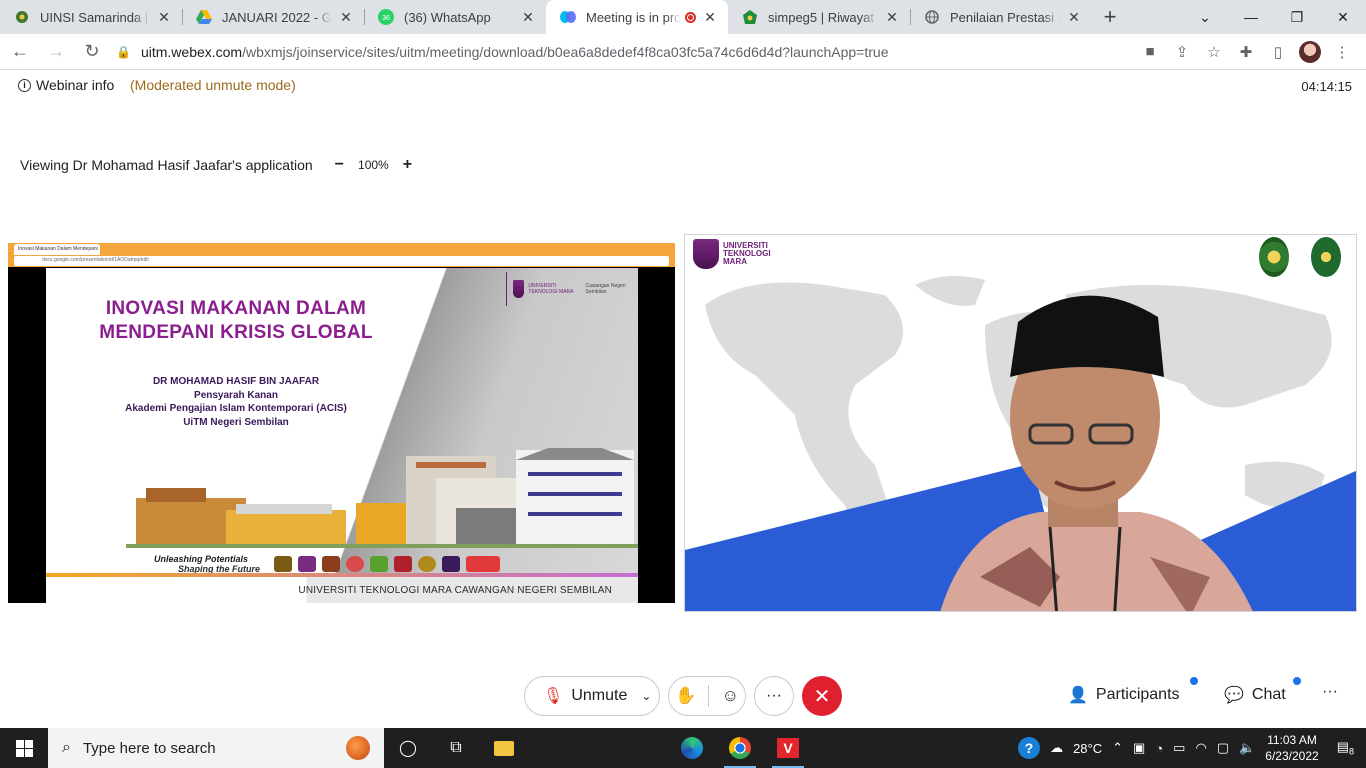  What do you see at coordinates (456, 748) in the screenshot?
I see `task-view-icon: ⧉` at bounding box center [456, 748].